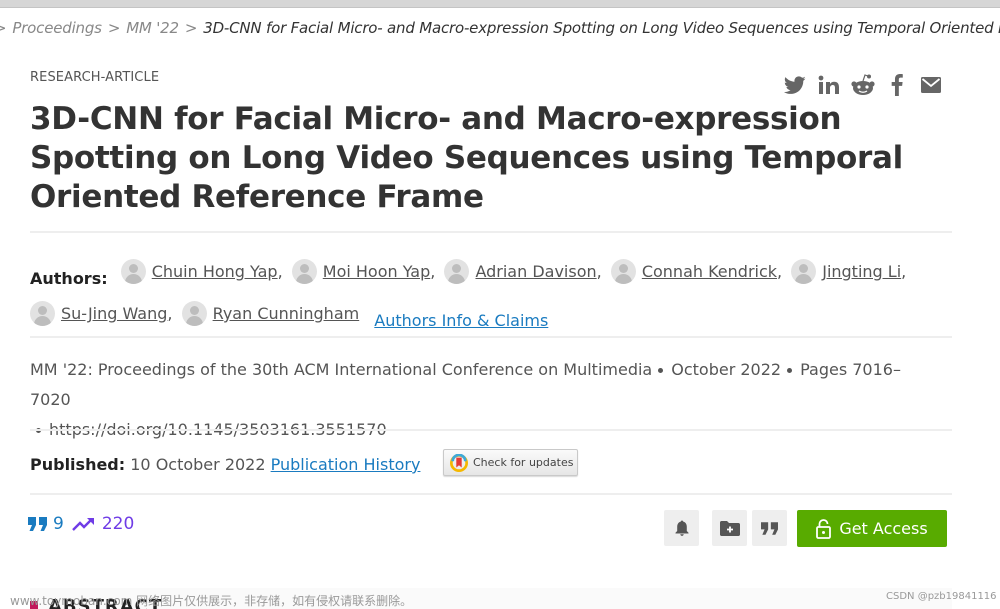 Image resolution: width=1000 pixels, height=609 pixels. What do you see at coordinates (198, 464) in the screenshot?
I see `published-date: 10 October 2022` at bounding box center [198, 464].